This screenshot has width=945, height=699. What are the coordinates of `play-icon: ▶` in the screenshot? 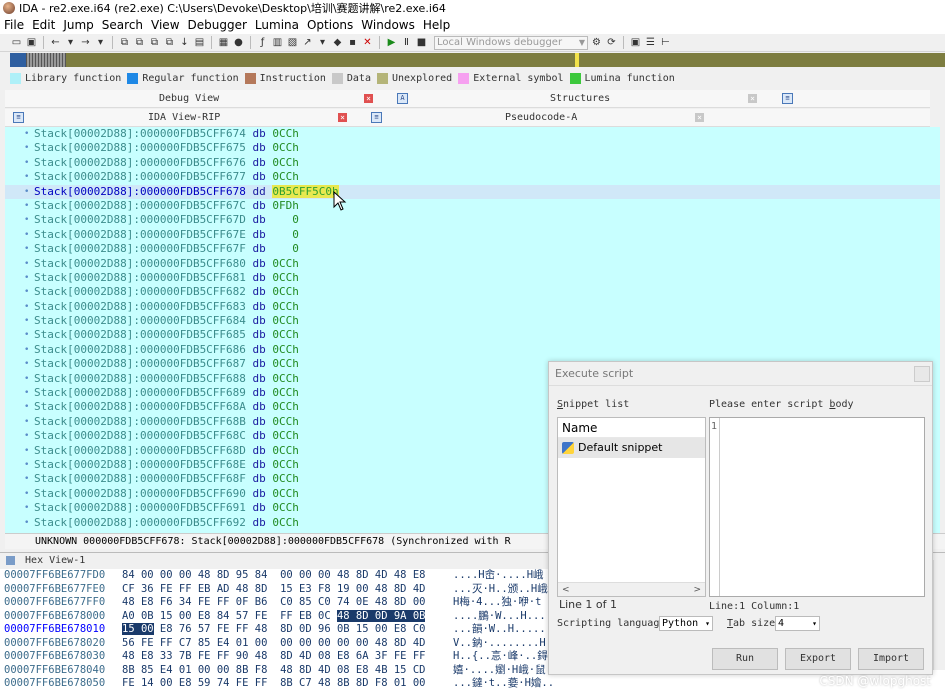 It's located at (391, 43).